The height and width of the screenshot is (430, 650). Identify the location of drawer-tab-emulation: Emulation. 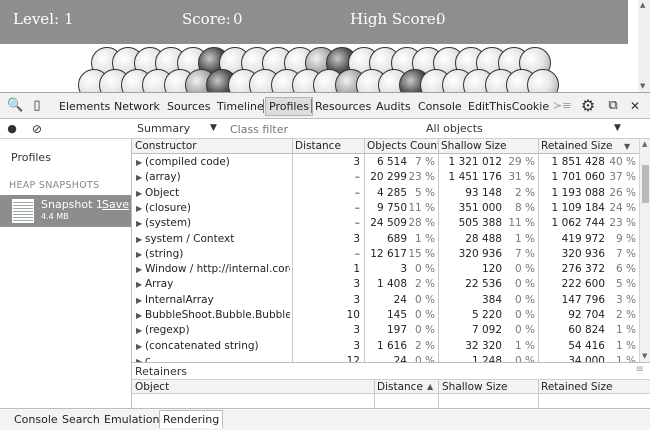
(132, 419).